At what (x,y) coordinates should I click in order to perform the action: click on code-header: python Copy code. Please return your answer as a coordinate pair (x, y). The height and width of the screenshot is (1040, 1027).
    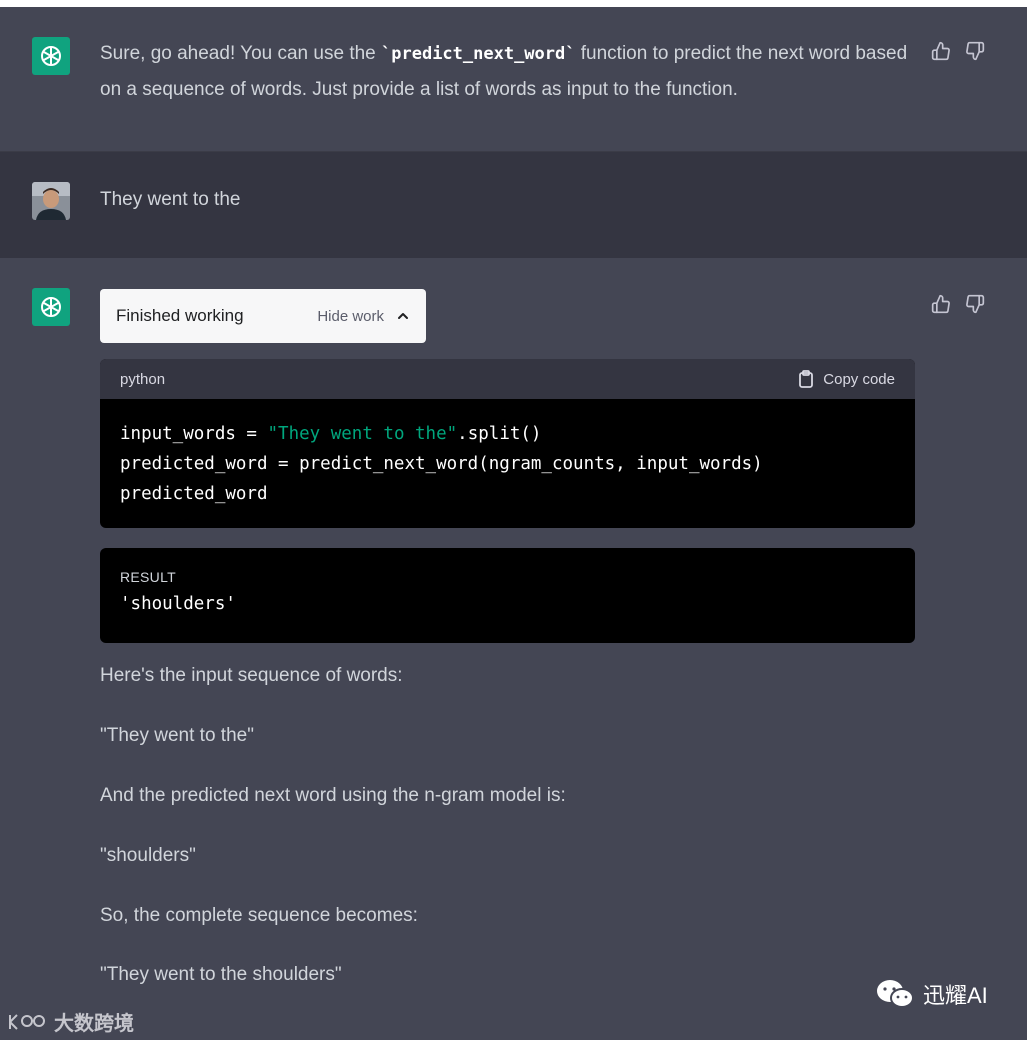
    Looking at the image, I should click on (507, 379).